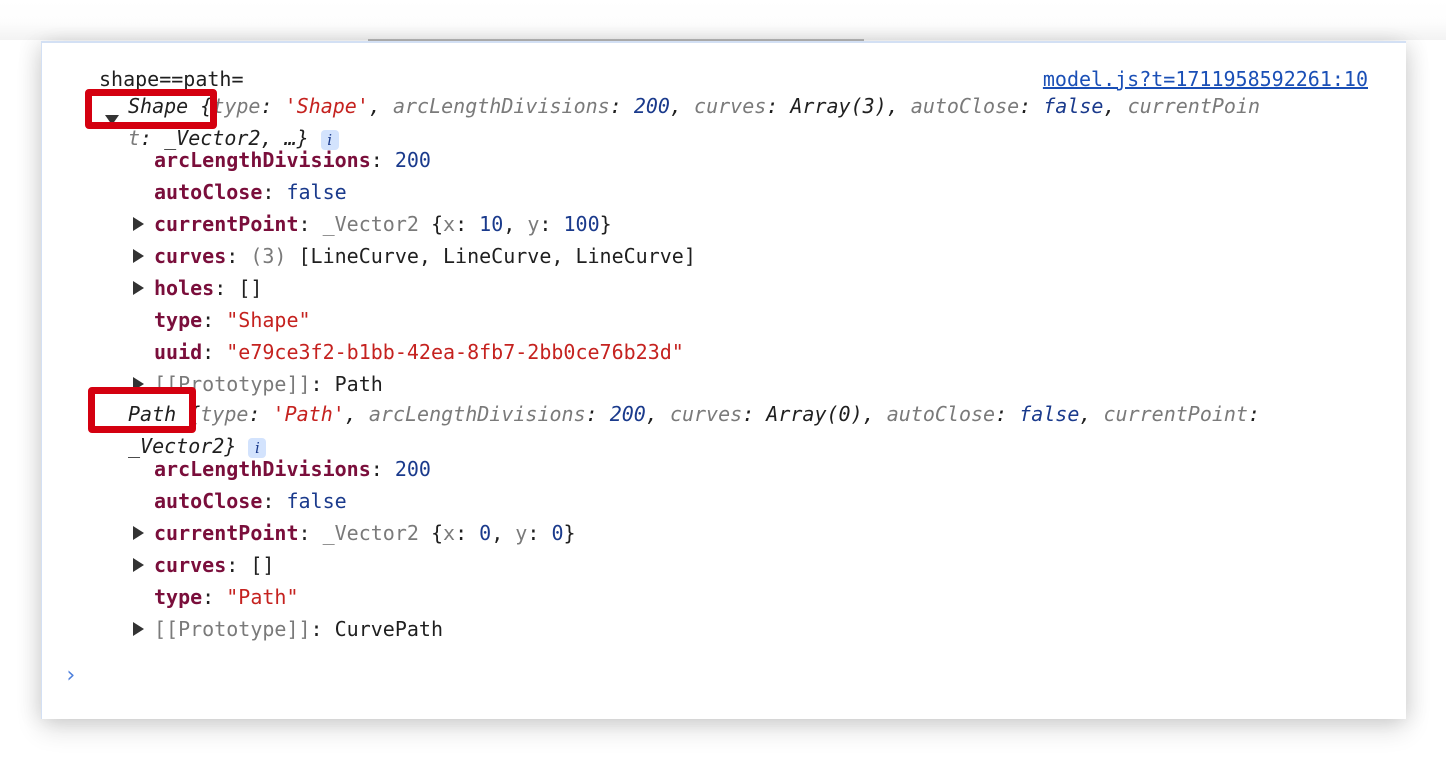  Describe the element at coordinates (1194, 106) in the screenshot. I see `preview-key: currentPoin` at that location.